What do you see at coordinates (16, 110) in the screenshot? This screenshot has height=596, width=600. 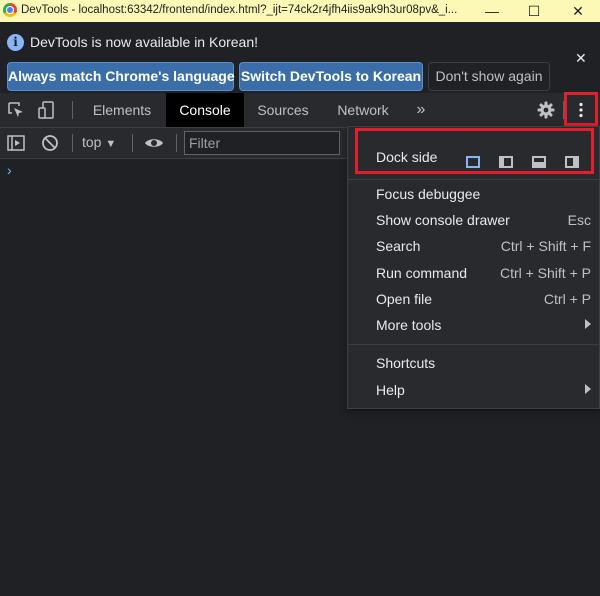 I see `inspect-element-icon` at bounding box center [16, 110].